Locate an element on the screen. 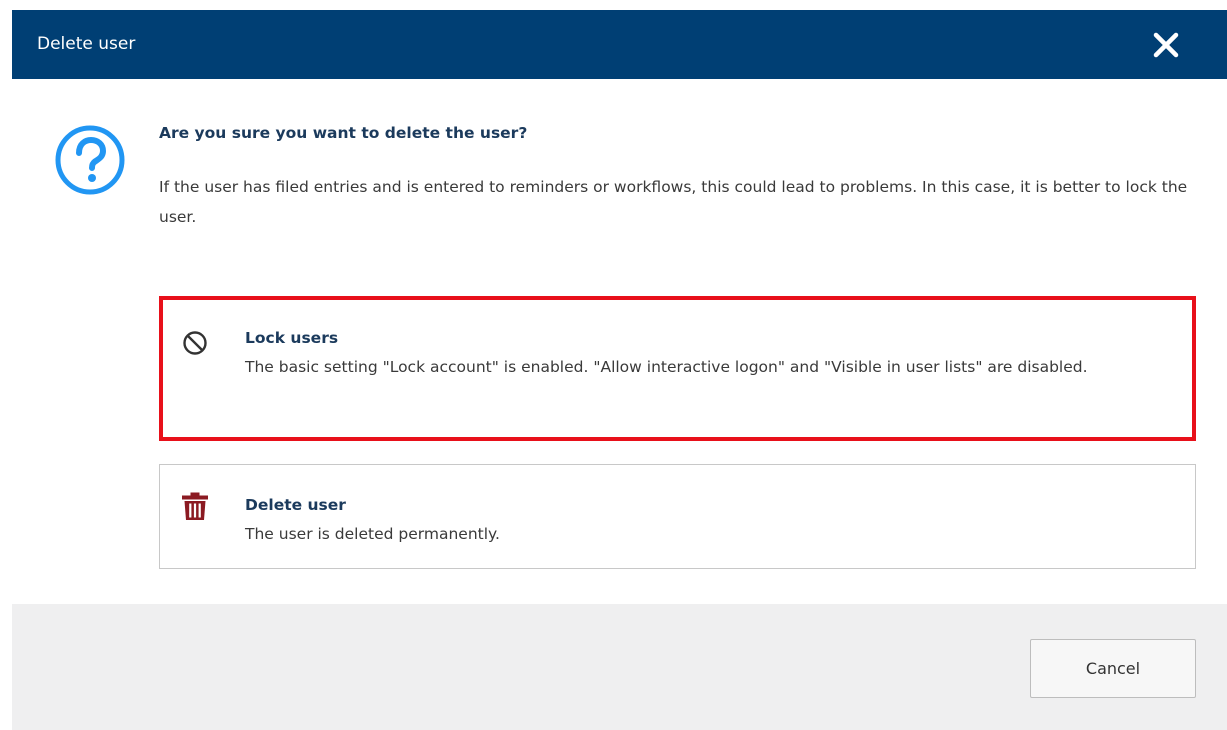 Image resolution: width=1227 pixels, height=730 pixels. close-button is located at coordinates (1166, 45).